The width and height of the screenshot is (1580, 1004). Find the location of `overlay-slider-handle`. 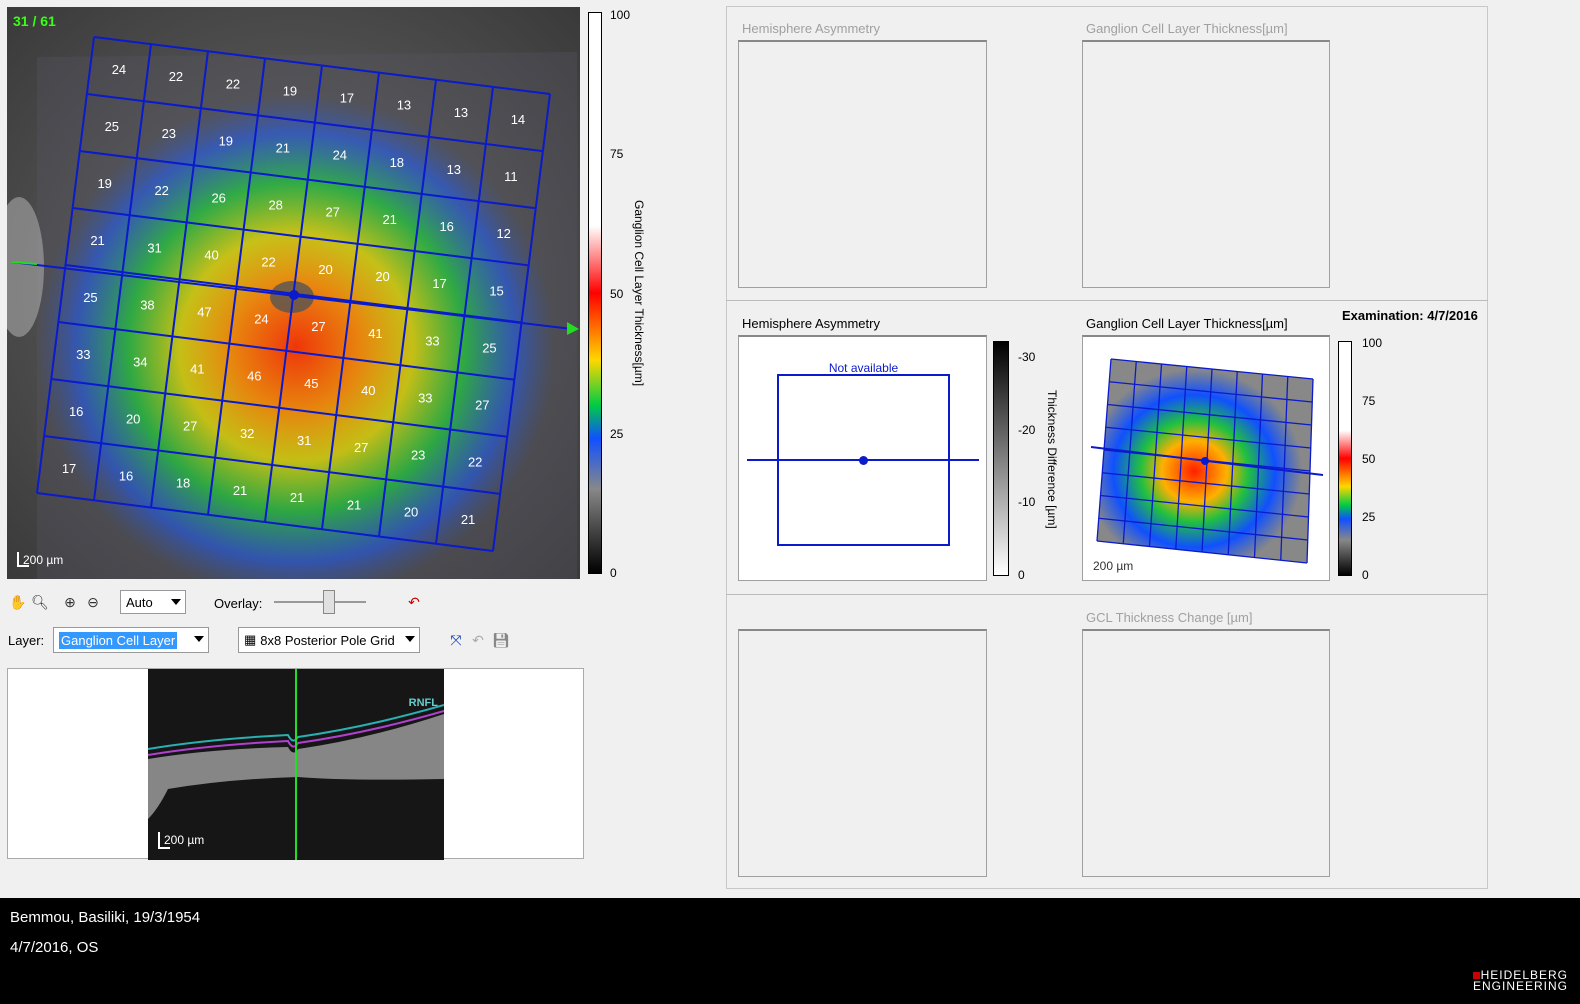

overlay-slider-handle is located at coordinates (329, 602).